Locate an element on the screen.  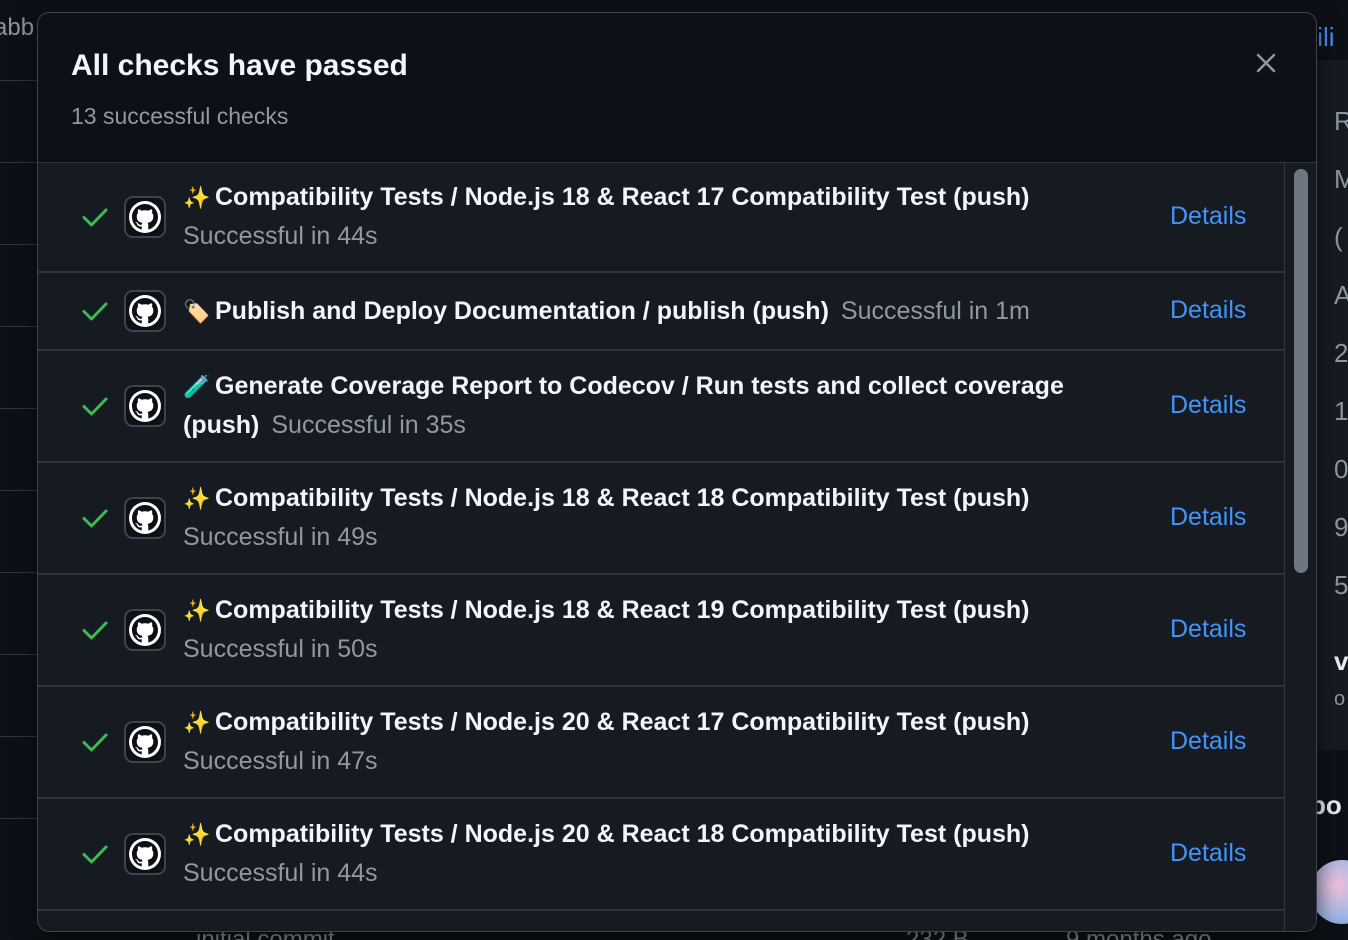
scrollbar-thumb is located at coordinates (1301, 371).